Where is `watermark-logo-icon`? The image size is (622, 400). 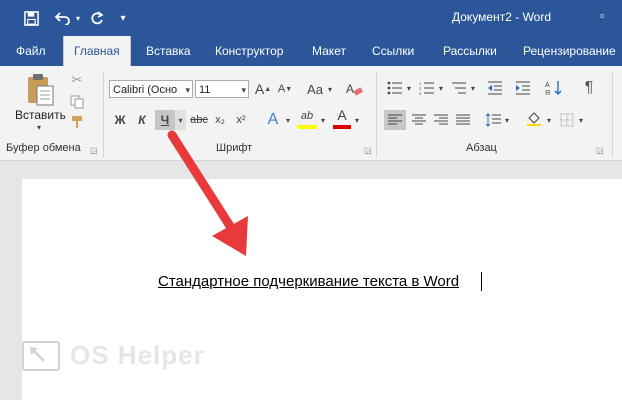 watermark-logo-icon is located at coordinates (41, 355).